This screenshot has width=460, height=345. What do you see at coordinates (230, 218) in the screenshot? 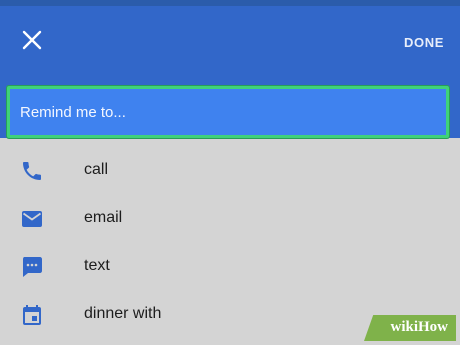
I see `suggestion-email: email` at bounding box center [230, 218].